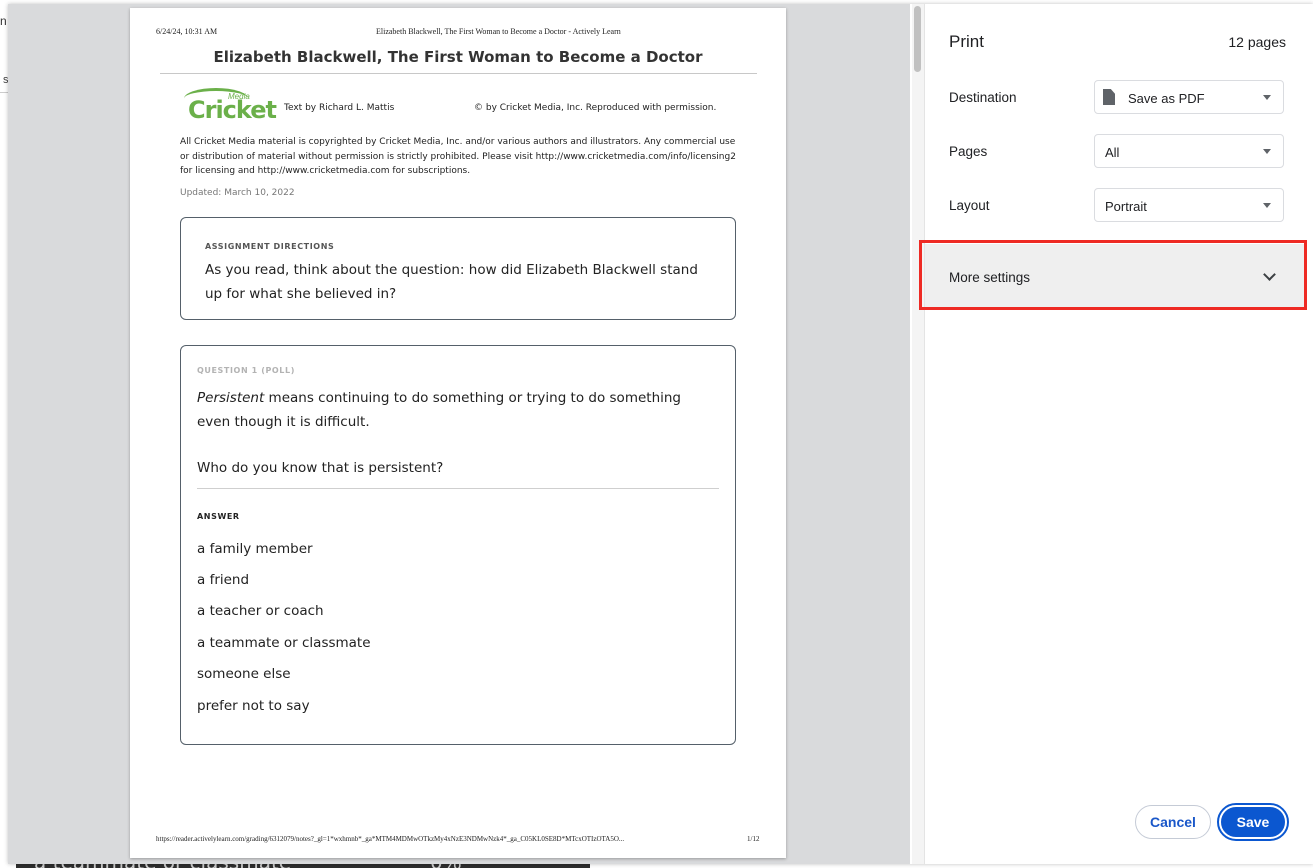 Image resolution: width=1313 pixels, height=868 pixels. What do you see at coordinates (231, 398) in the screenshot?
I see `question-term: Persistent` at bounding box center [231, 398].